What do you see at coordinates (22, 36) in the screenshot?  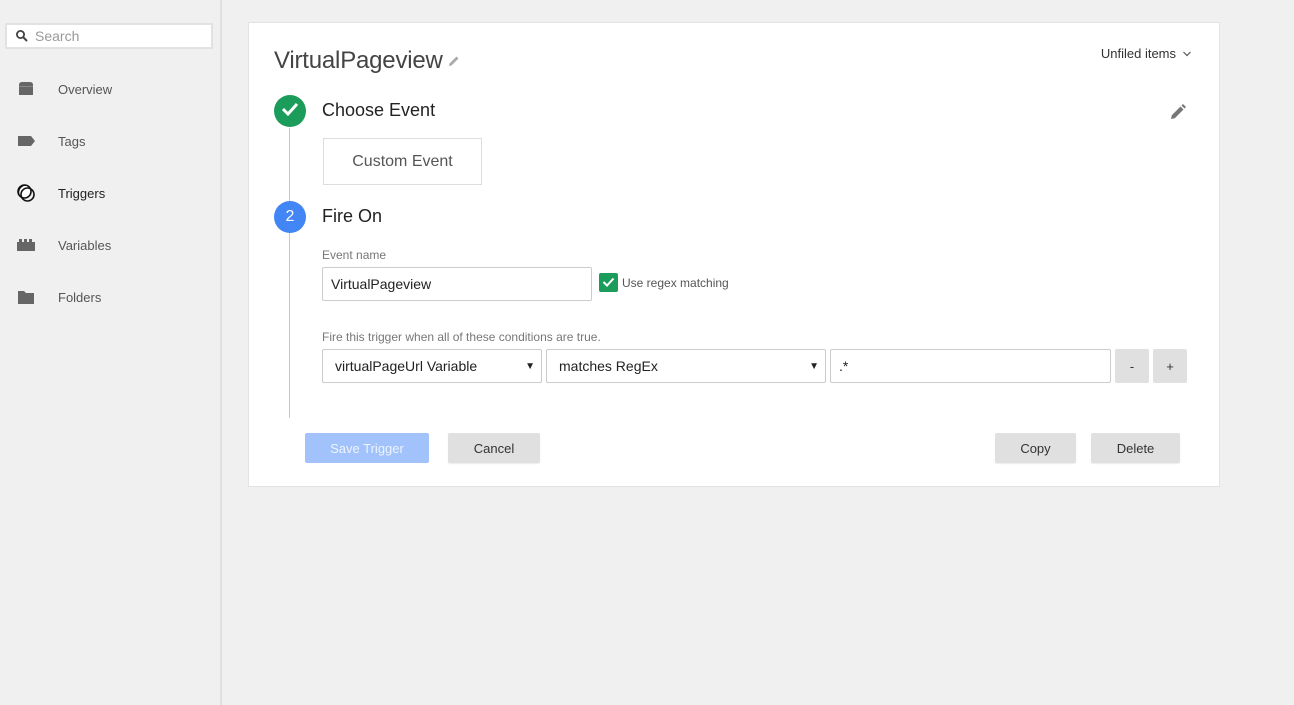 I see `search-icon` at bounding box center [22, 36].